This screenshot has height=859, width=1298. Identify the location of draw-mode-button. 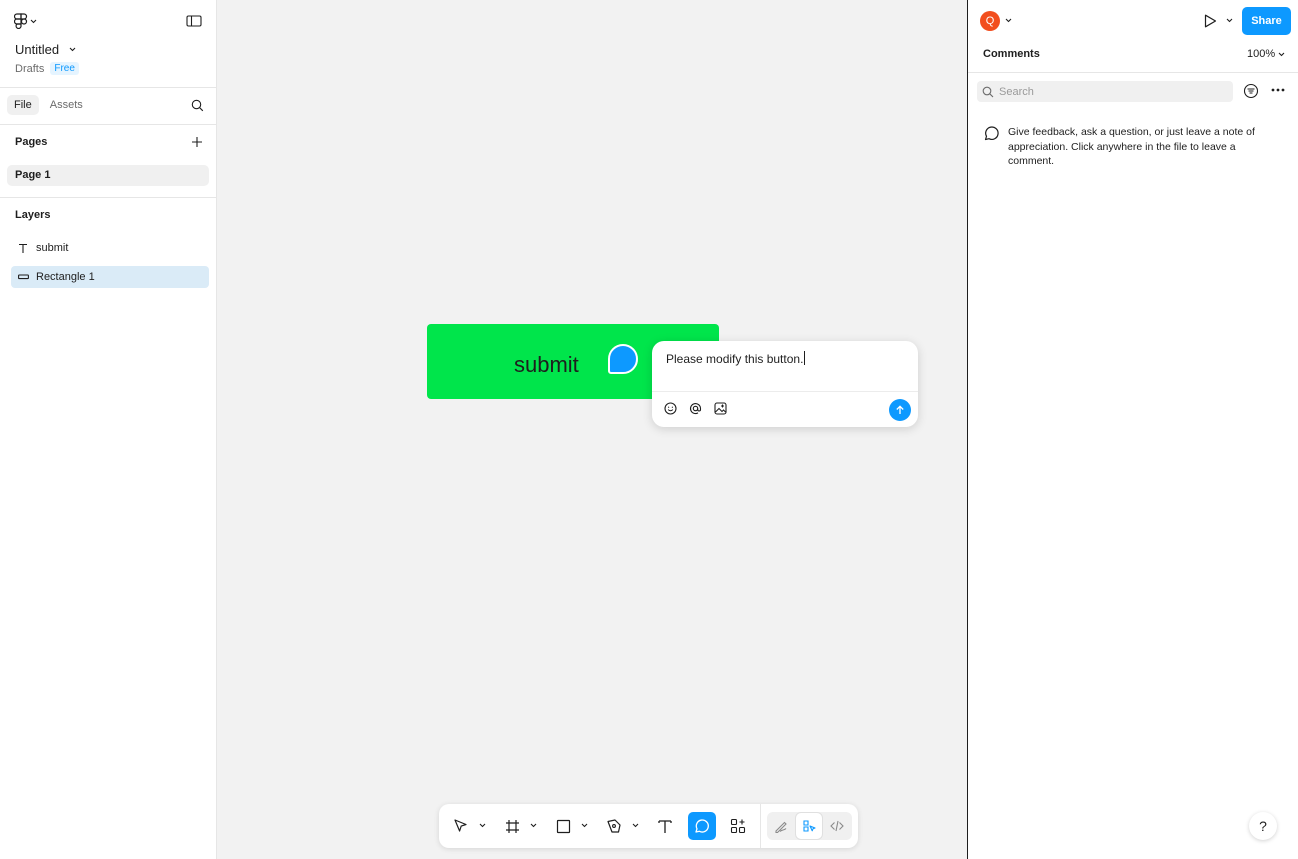
(781, 826).